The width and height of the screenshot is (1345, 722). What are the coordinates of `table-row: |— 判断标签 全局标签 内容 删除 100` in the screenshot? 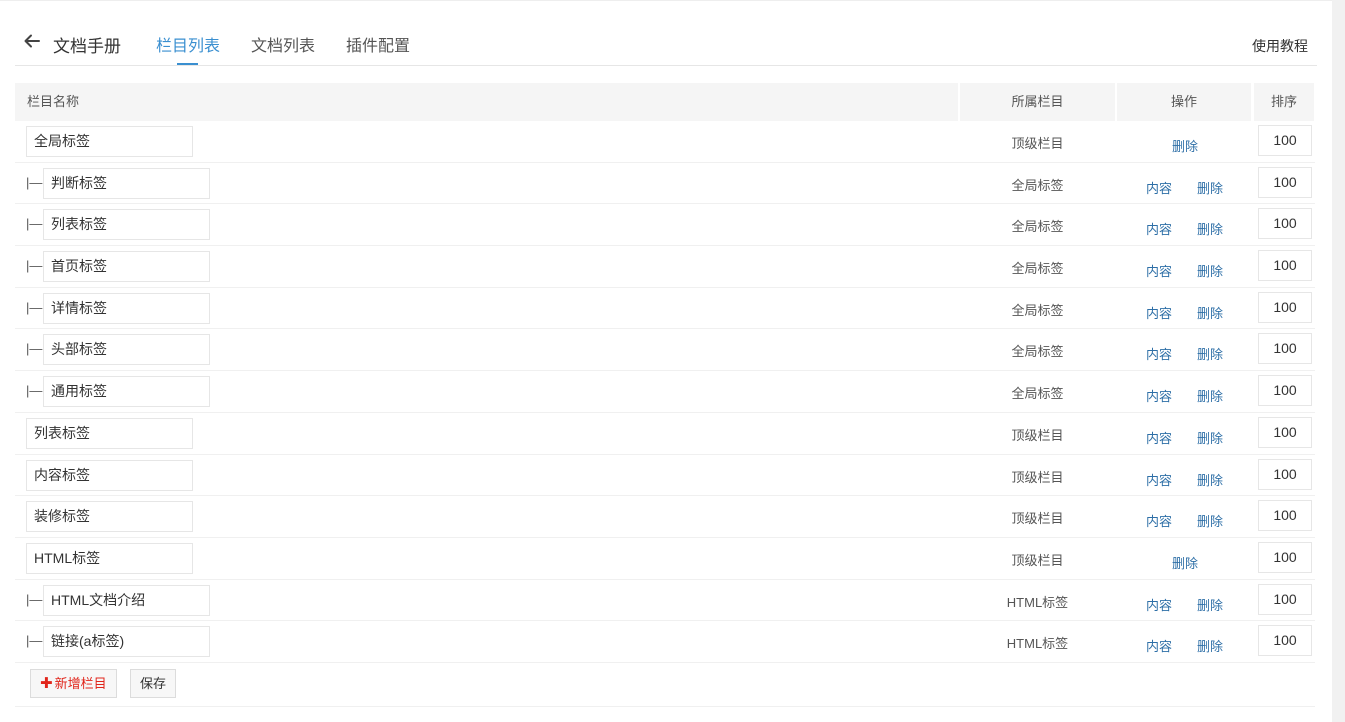 It's located at (665, 184).